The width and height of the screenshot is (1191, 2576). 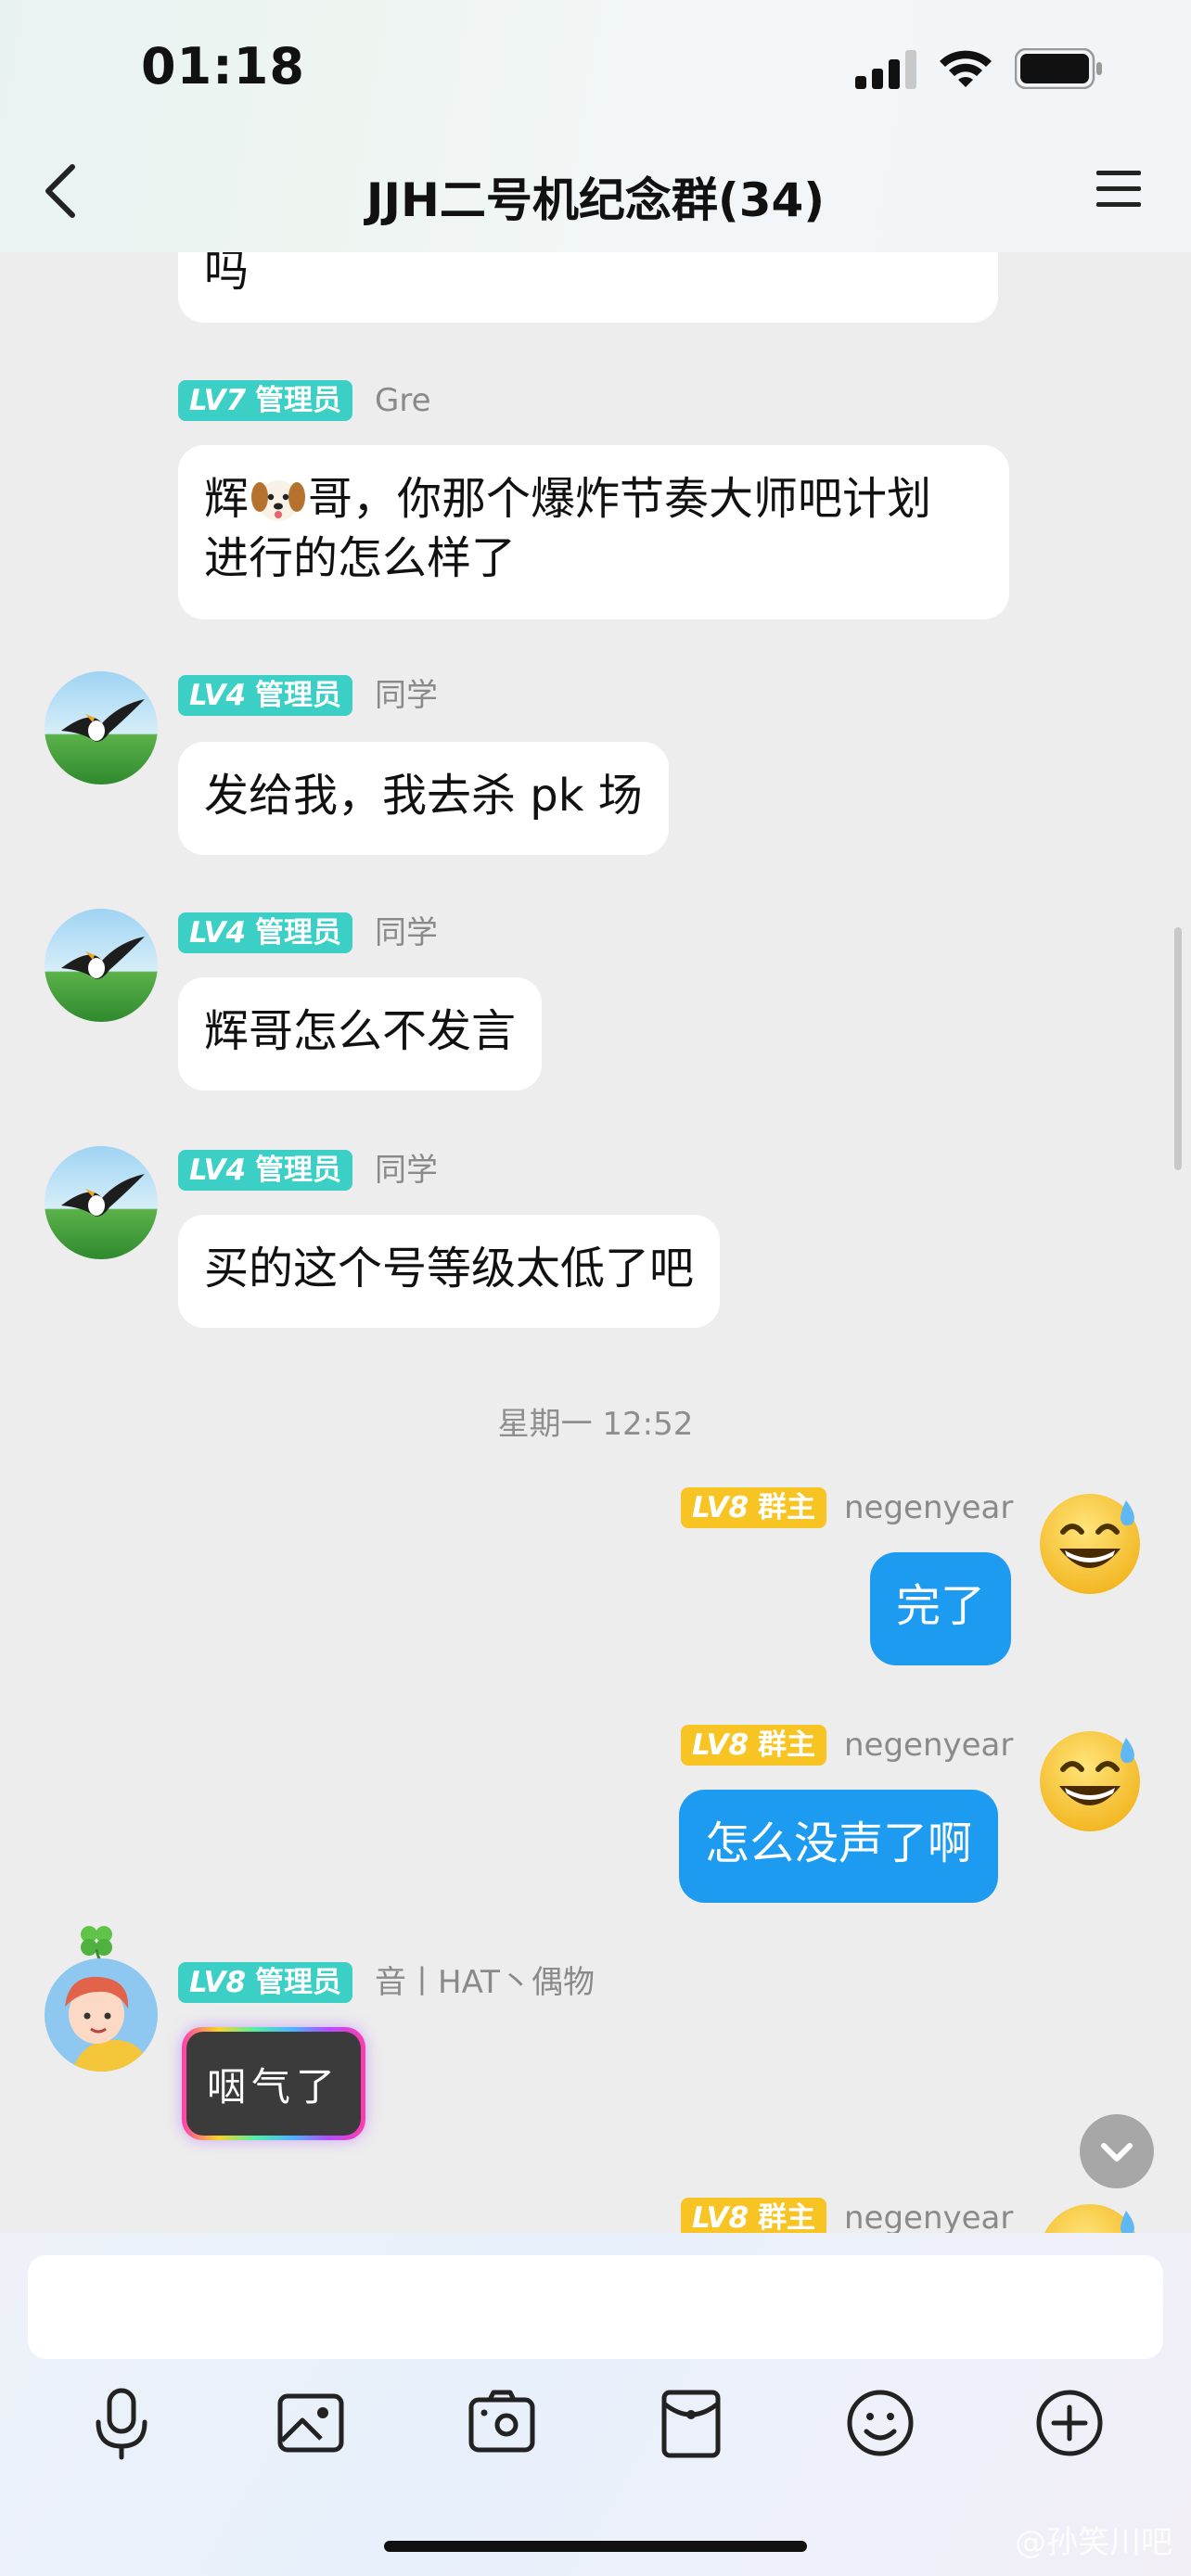 I want to click on watermark: @孙笑川吧, so click(x=1093, y=2542).